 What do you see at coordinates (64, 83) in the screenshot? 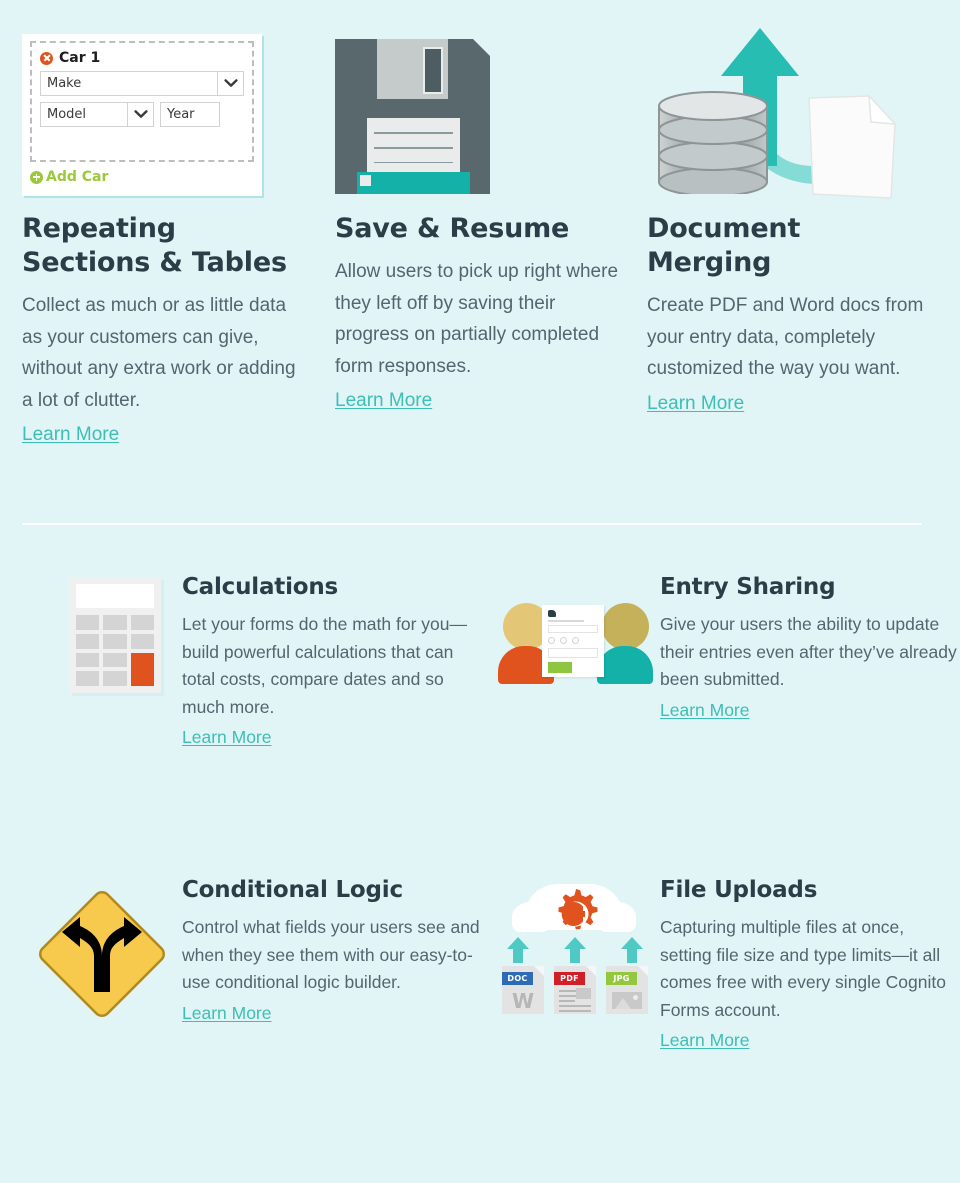
I see `make-dropdown-value: Make` at bounding box center [64, 83].